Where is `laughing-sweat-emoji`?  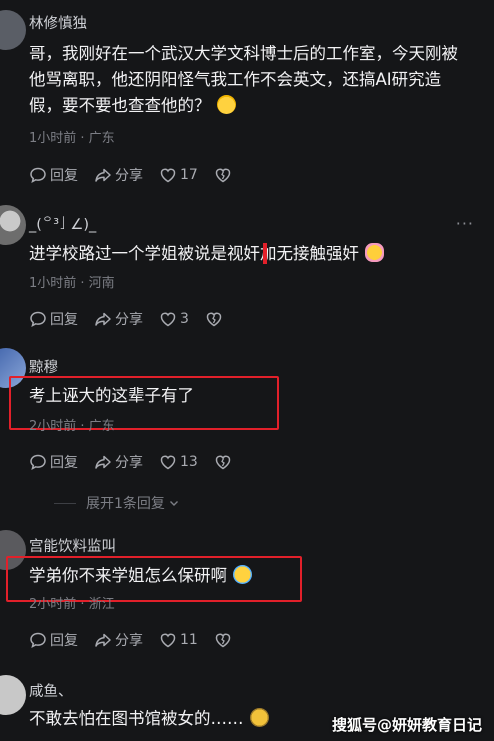
laughing-sweat-emoji is located at coordinates (226, 104).